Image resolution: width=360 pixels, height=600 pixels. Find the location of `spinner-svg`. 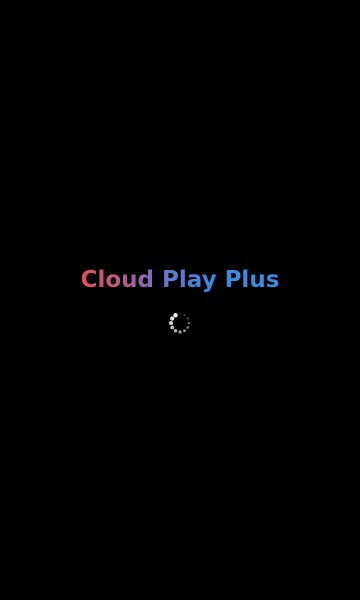

spinner-svg is located at coordinates (180, 323).